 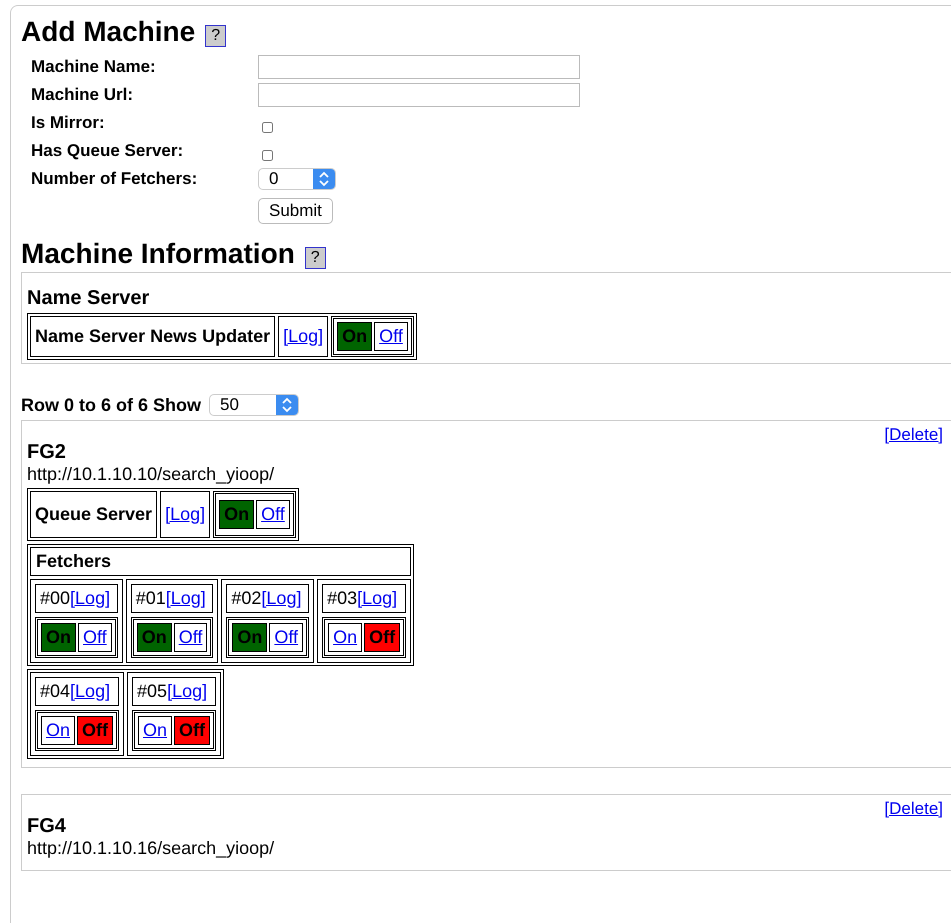 I want to click on pager-label: Row 0 to 6 of 6 Show, so click(x=111, y=405).